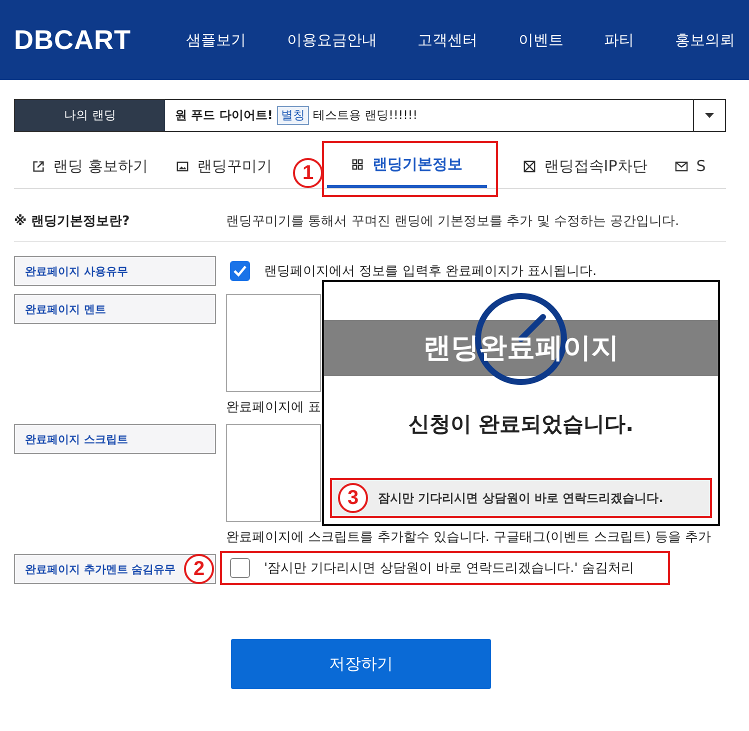  What do you see at coordinates (100, 40) in the screenshot?
I see `logo: DBCART` at bounding box center [100, 40].